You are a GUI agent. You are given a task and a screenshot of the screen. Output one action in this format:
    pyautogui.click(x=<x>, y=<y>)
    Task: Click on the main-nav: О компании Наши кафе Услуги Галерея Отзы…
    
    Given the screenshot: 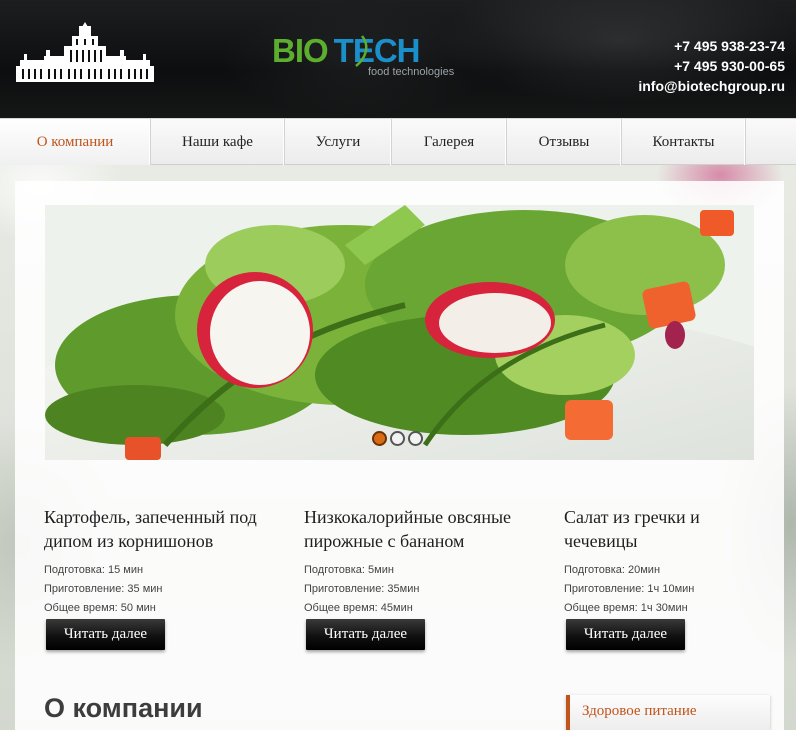 What is the action you would take?
    pyautogui.click(x=398, y=141)
    